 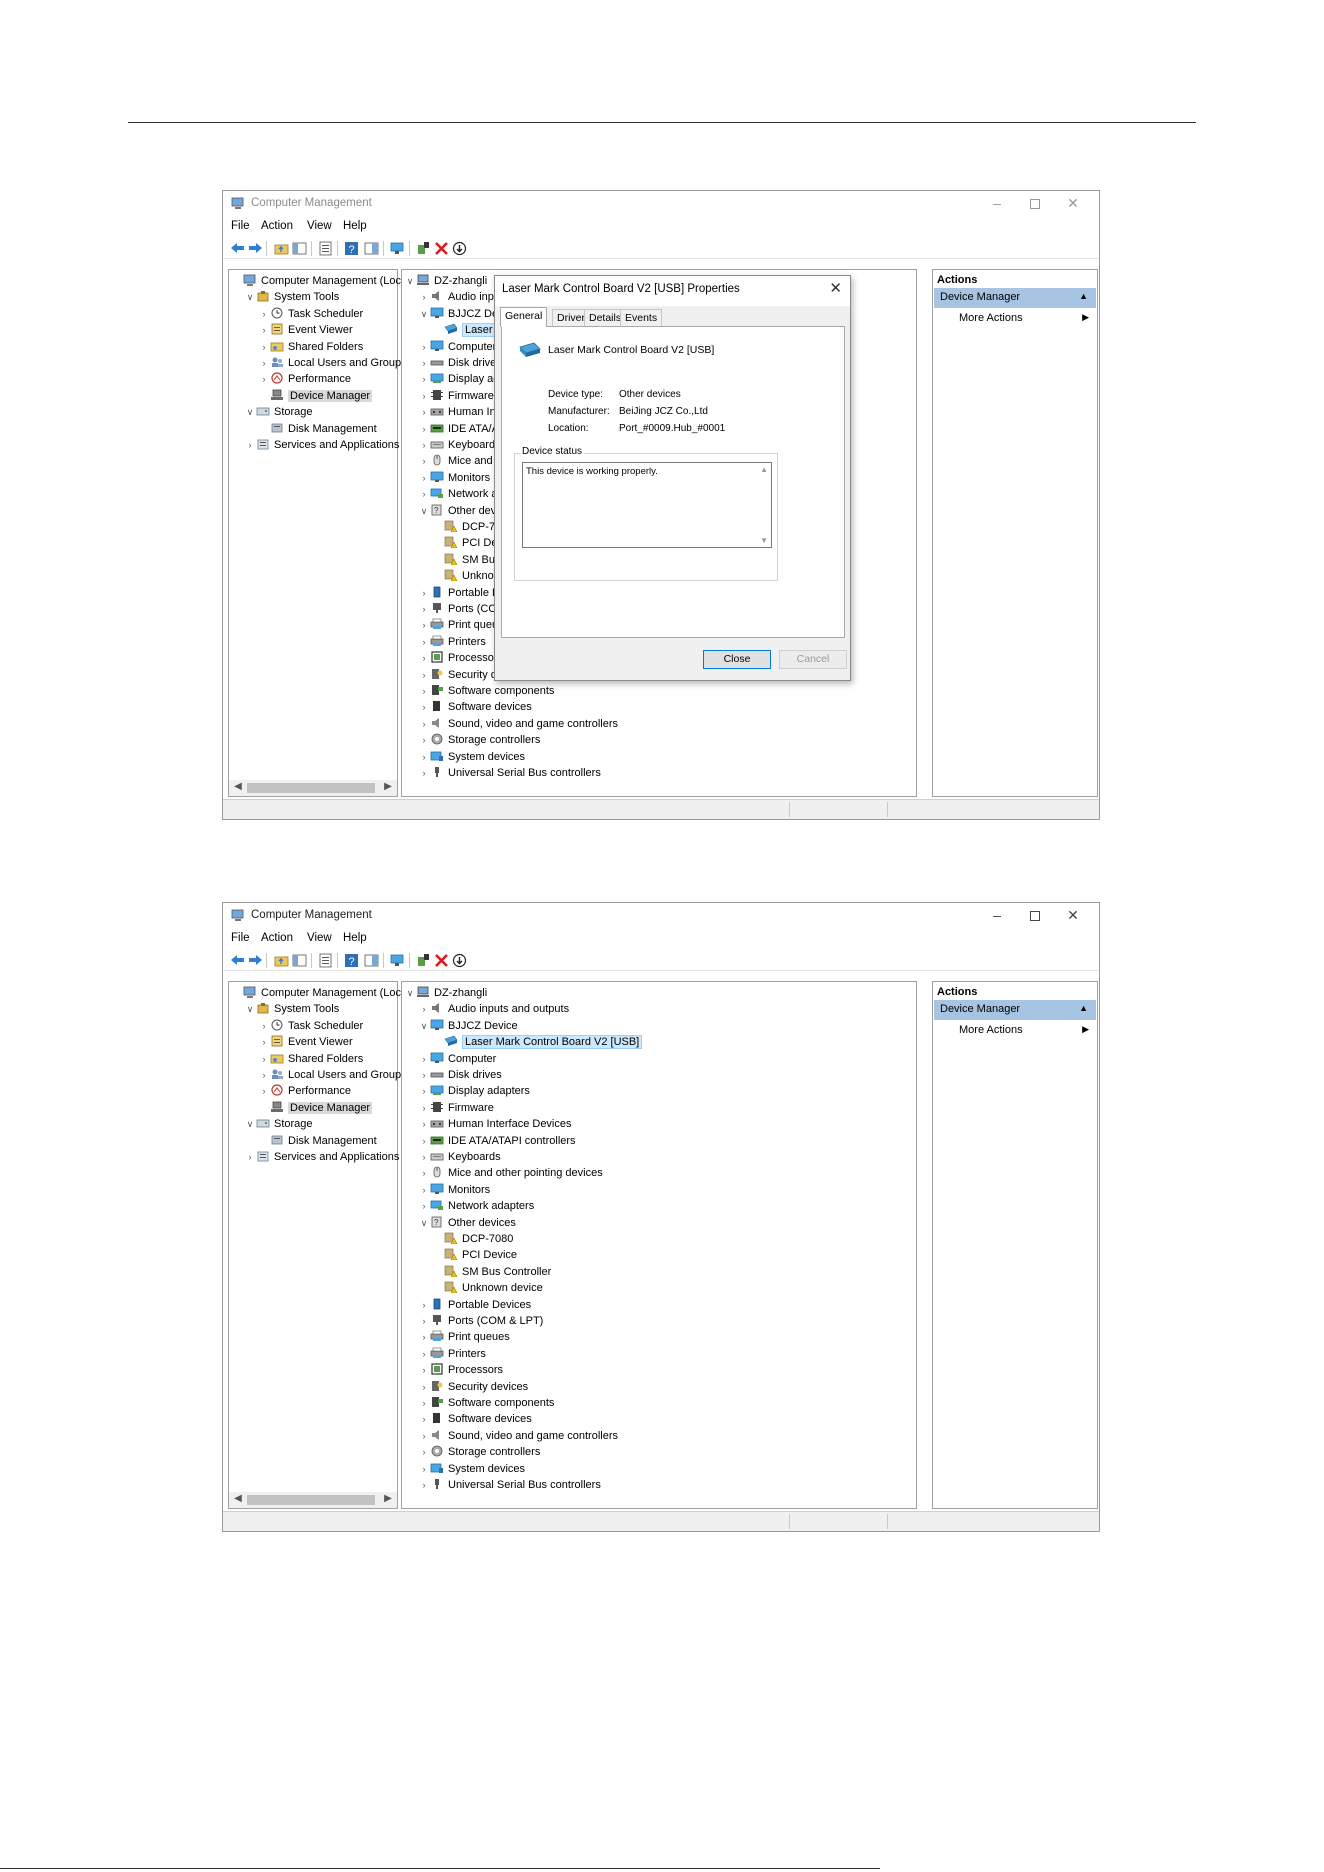 What do you see at coordinates (510, 1173) in the screenshot?
I see `device-tree-item: › Mice and other pointing devices` at bounding box center [510, 1173].